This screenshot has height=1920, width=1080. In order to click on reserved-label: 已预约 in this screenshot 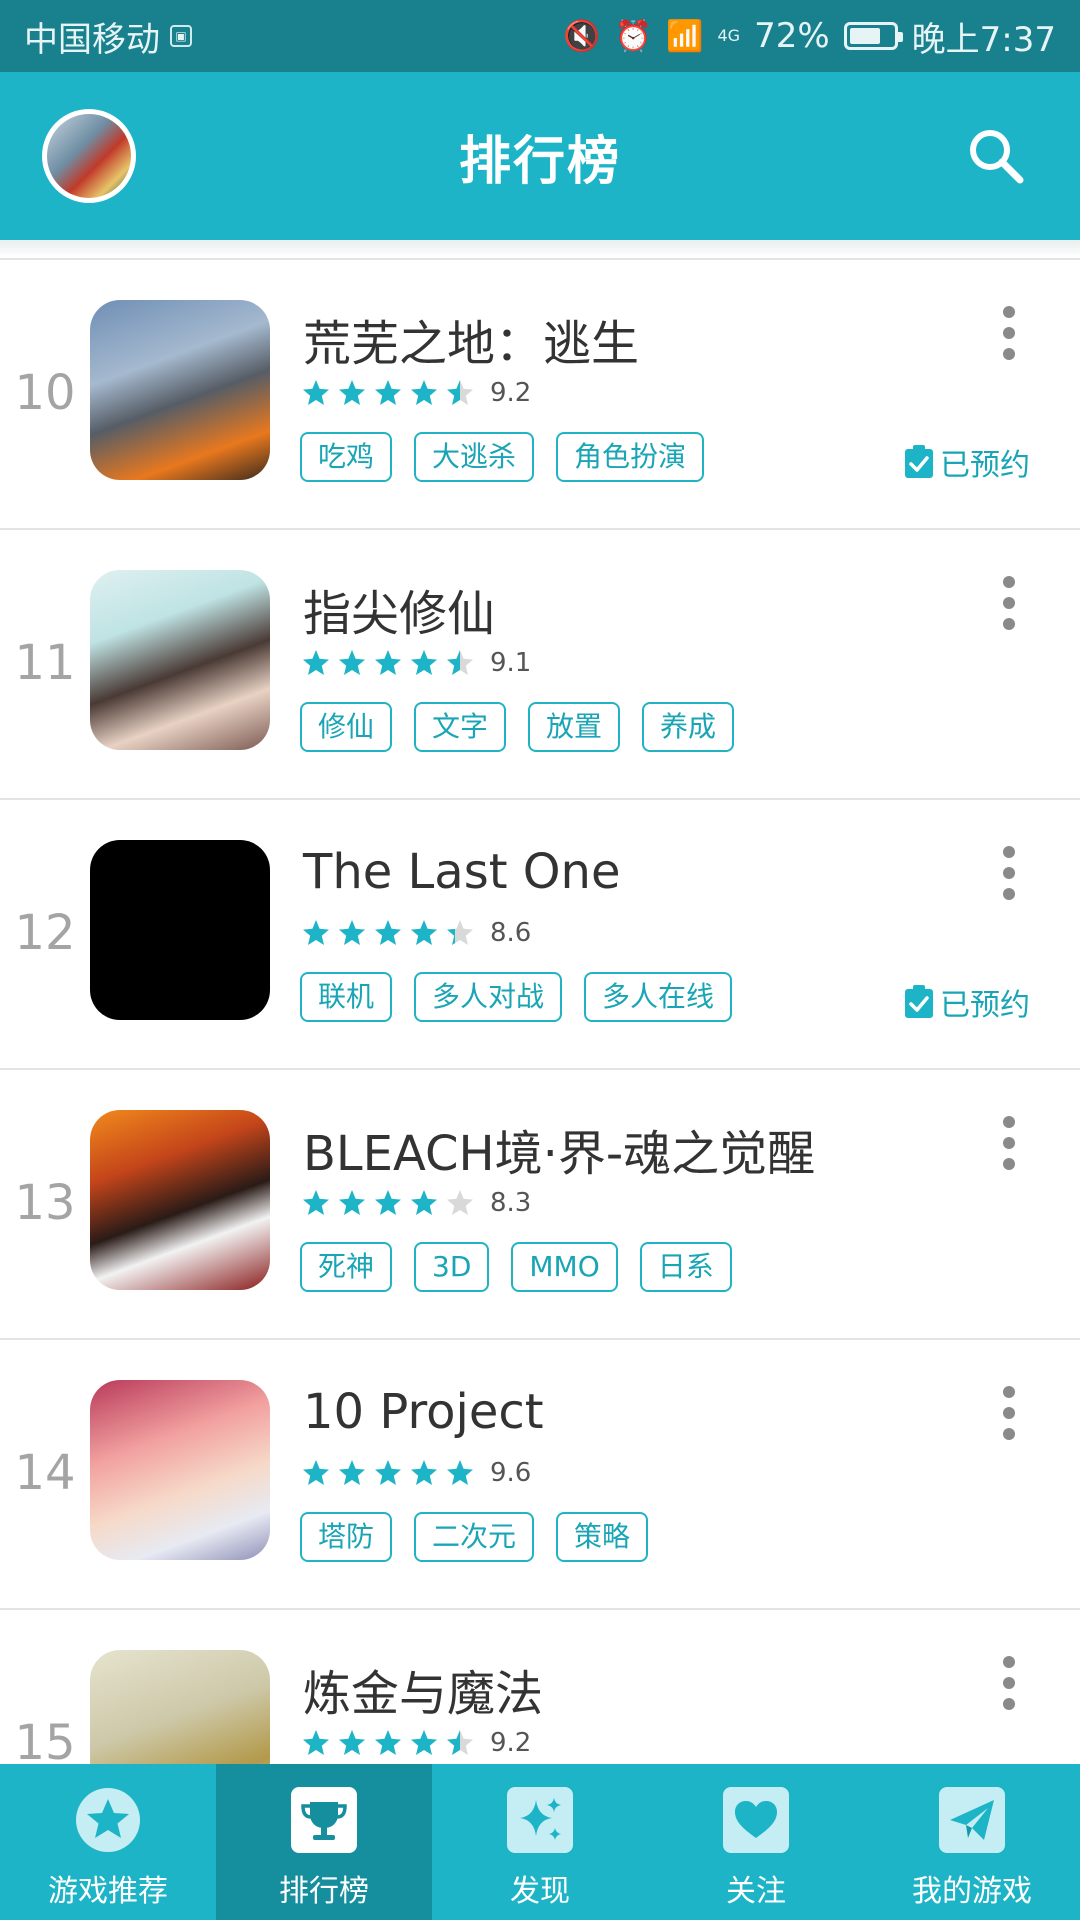, I will do `click(985, 465)`.